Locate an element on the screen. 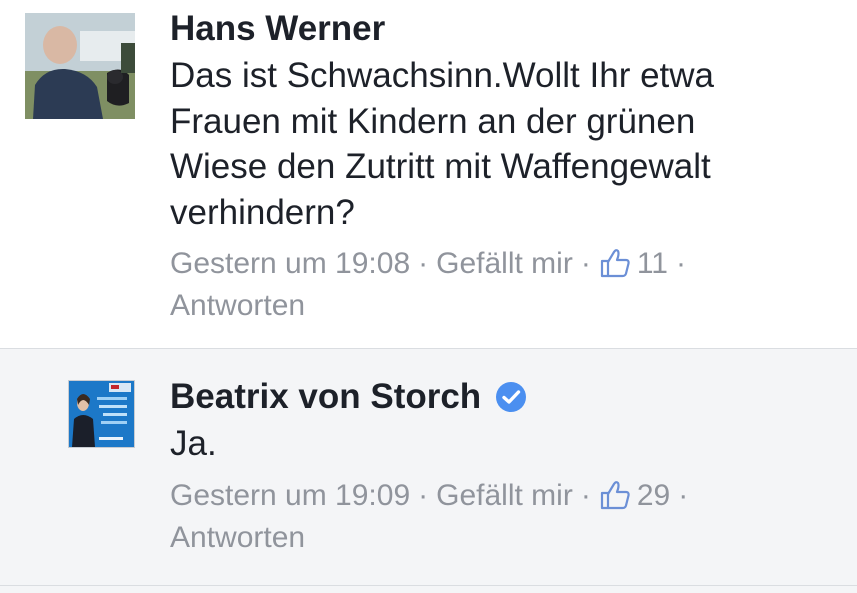  message-line: Wiese den Zutritt mit Waffengewalt is located at coordinates (440, 166).